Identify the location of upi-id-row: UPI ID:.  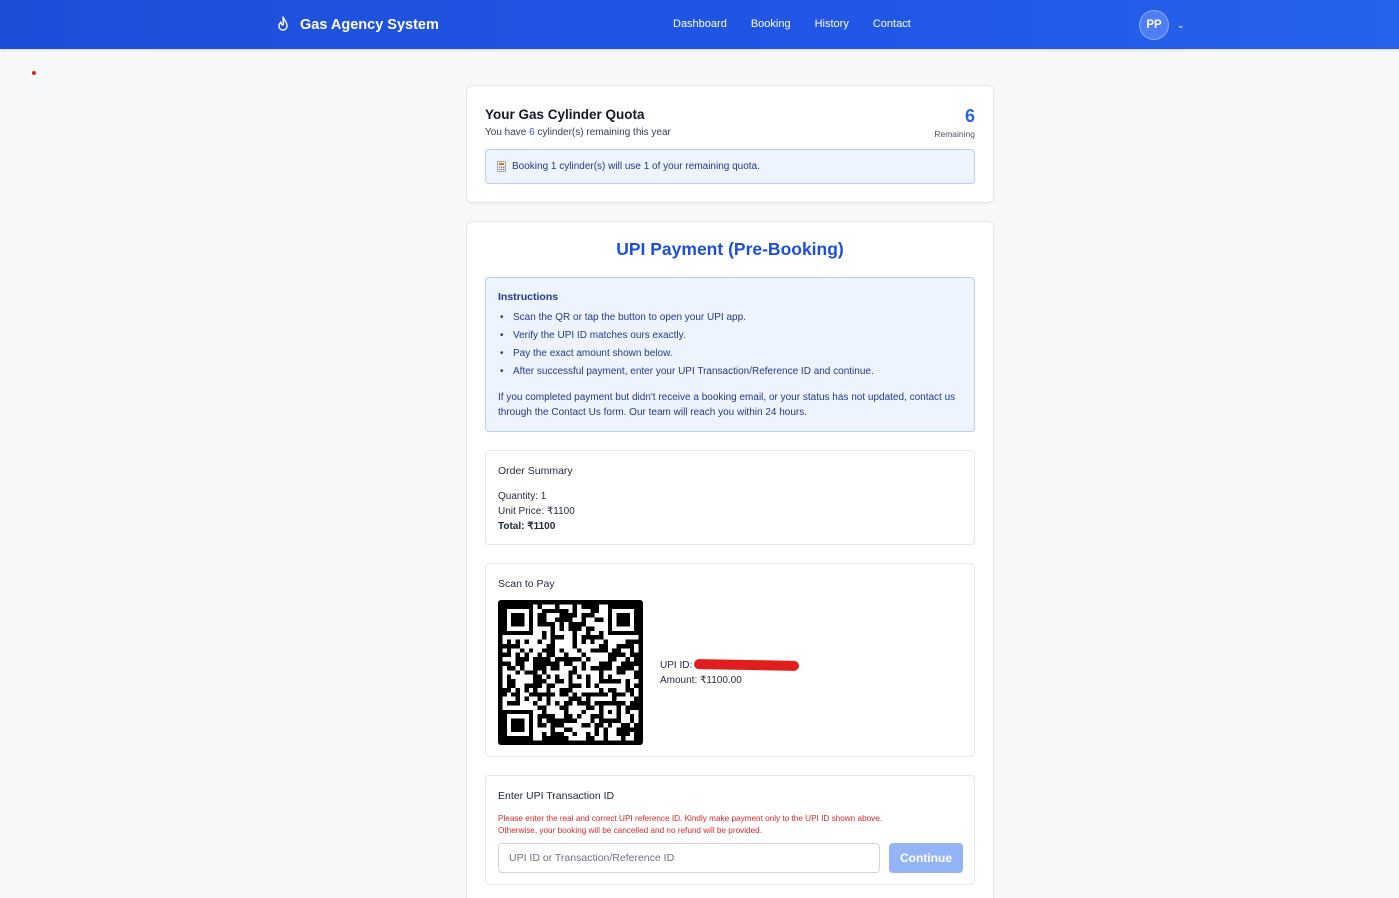
(730, 665).